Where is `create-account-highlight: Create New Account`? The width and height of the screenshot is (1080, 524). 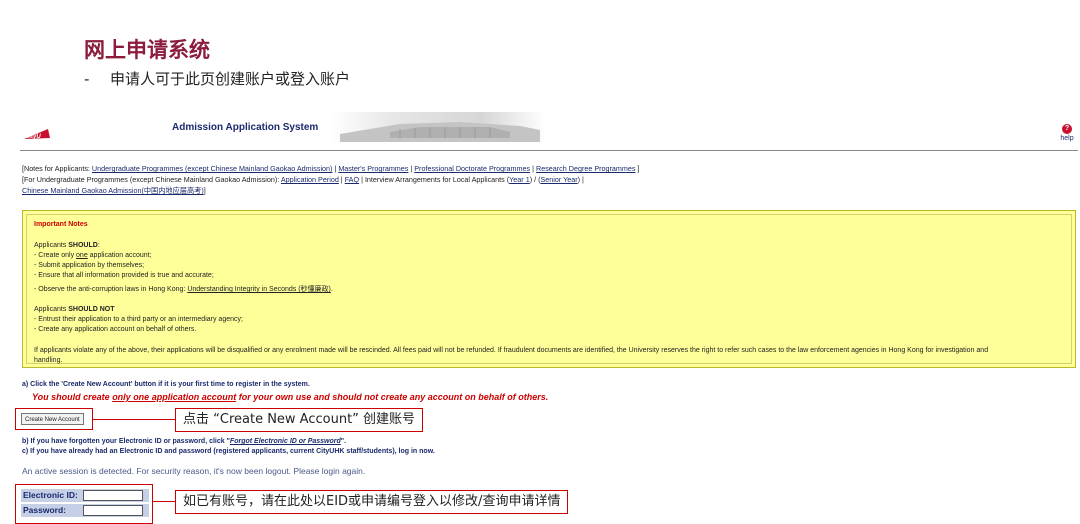 create-account-highlight: Create New Account is located at coordinates (54, 419).